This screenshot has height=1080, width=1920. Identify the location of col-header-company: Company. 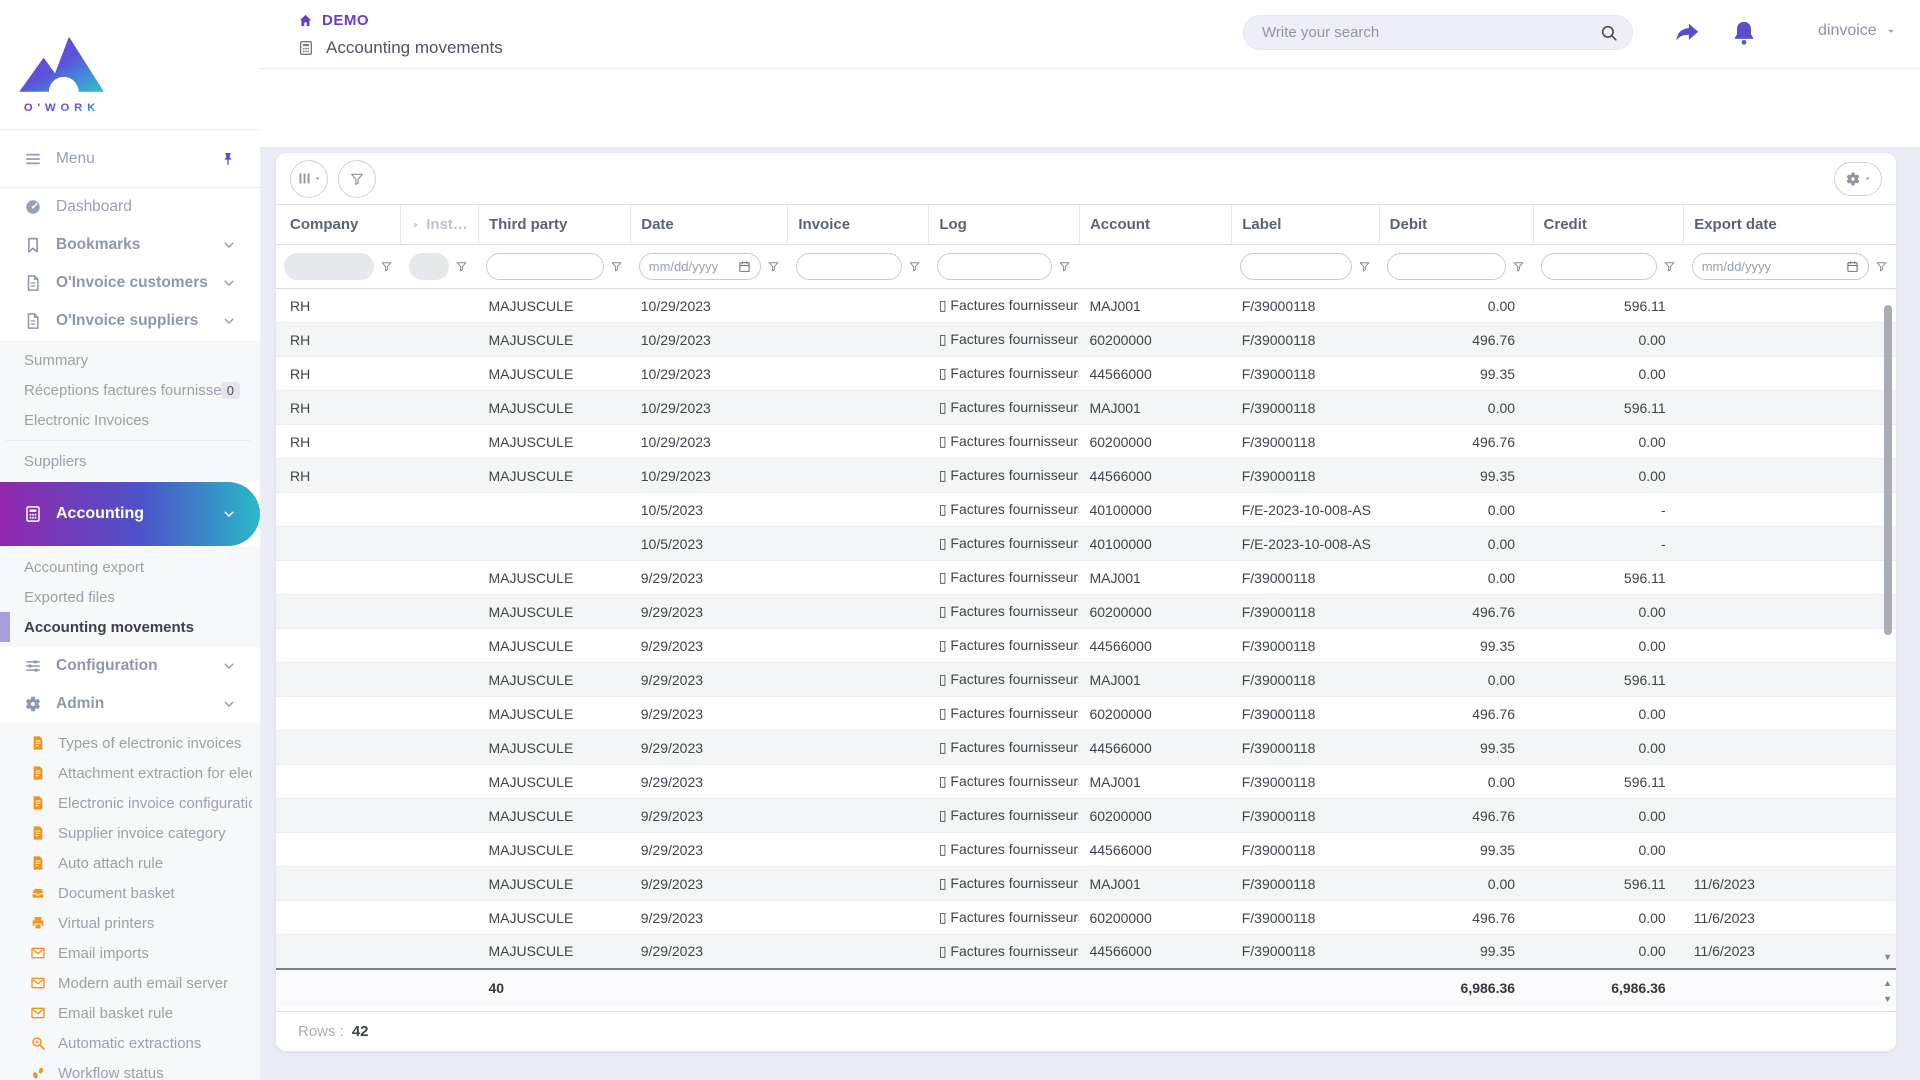
(338, 225).